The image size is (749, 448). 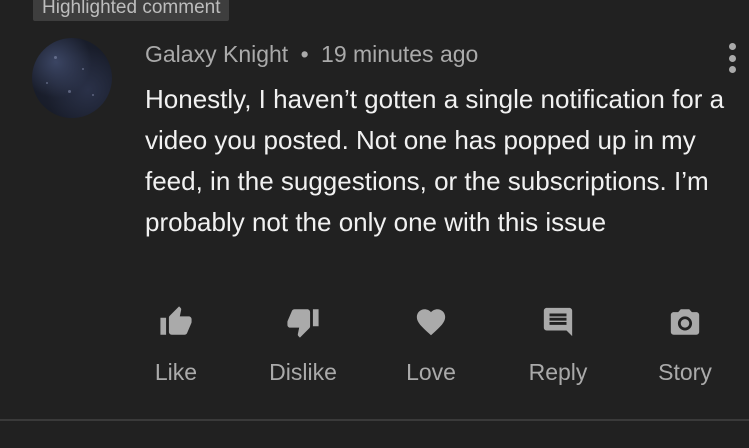 I want to click on camera-icon, so click(x=685, y=322).